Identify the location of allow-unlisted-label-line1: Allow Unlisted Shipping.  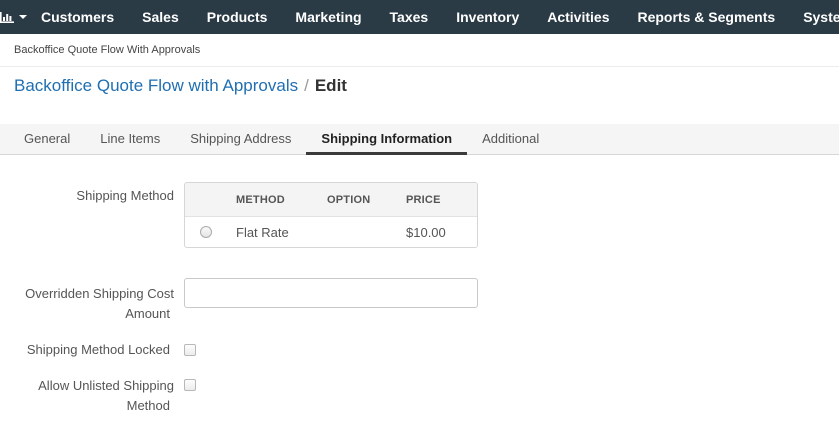
(106, 385).